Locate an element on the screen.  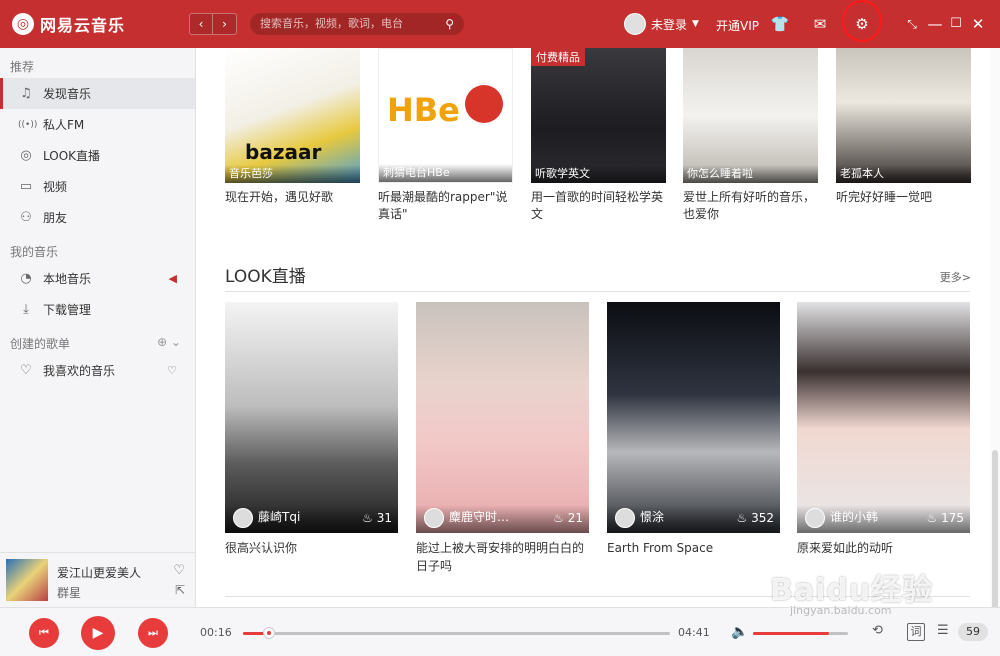
live-title: Earth From Space is located at coordinates (693, 548).